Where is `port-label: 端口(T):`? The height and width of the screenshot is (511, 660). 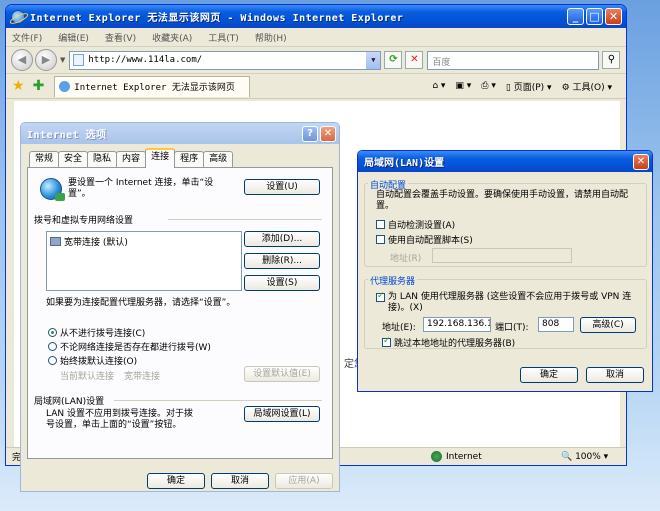
port-label: 端口(T): is located at coordinates (512, 328).